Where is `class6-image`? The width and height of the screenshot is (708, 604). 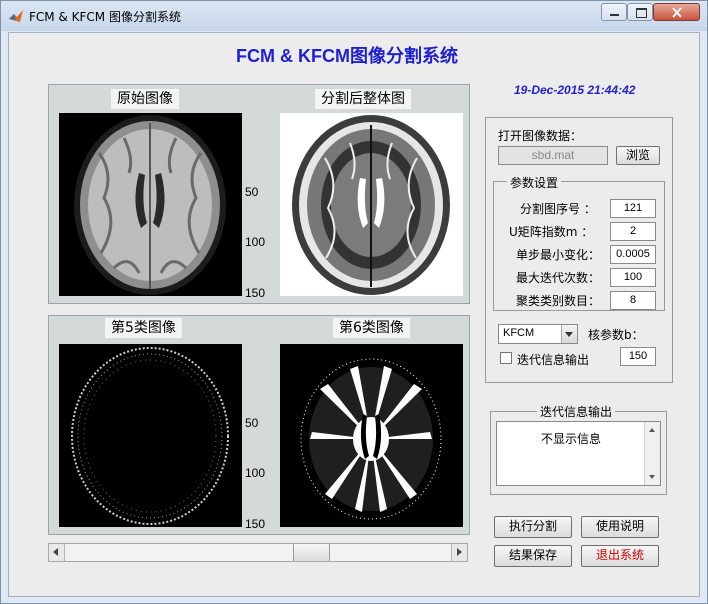
class6-image is located at coordinates (371, 435).